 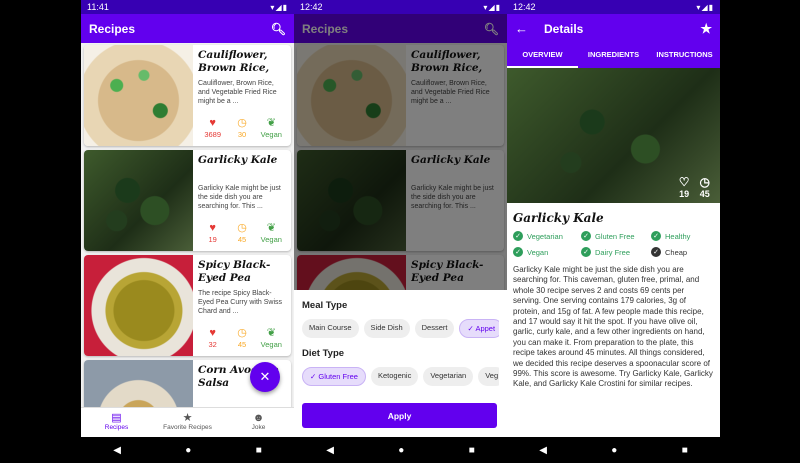 What do you see at coordinates (258, 427) in the screenshot?
I see `nav-joke-label: Joke` at bounding box center [258, 427].